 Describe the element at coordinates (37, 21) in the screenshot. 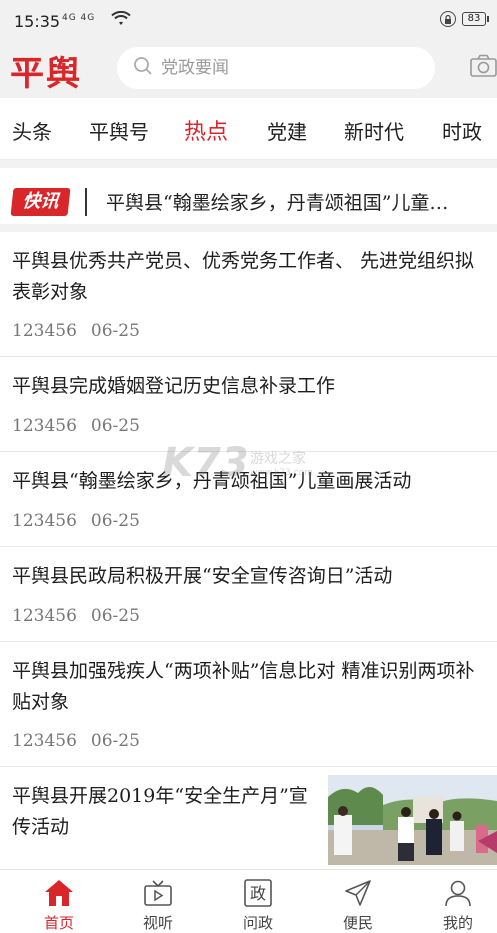

I see `status-time: 15:35` at that location.